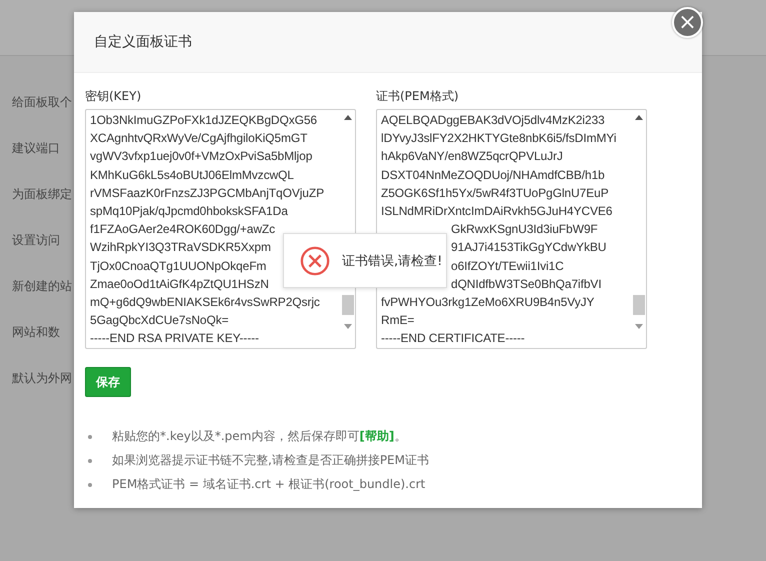 This screenshot has width=766, height=561. I want to click on error-icon, so click(315, 261).